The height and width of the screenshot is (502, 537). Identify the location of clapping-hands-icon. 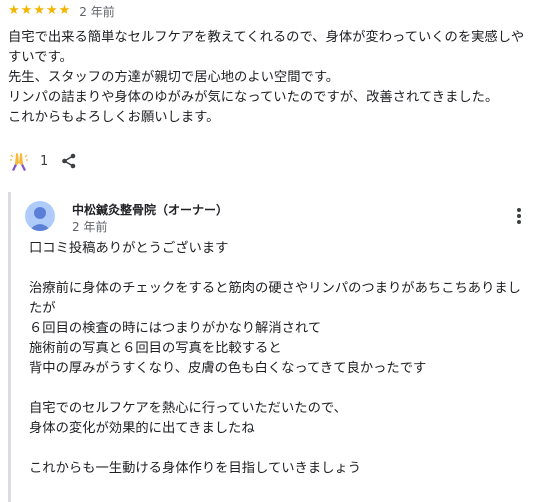
(19, 161).